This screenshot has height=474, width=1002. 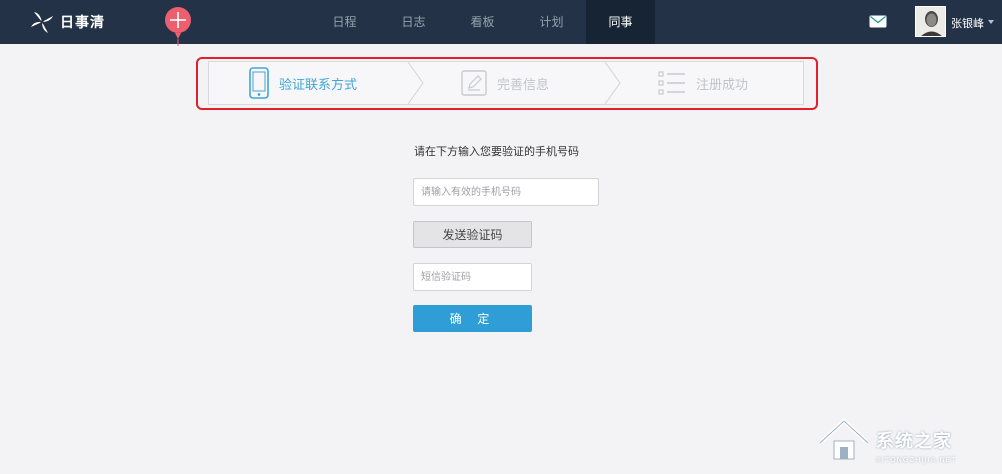 I want to click on list-icon, so click(x=671, y=83).